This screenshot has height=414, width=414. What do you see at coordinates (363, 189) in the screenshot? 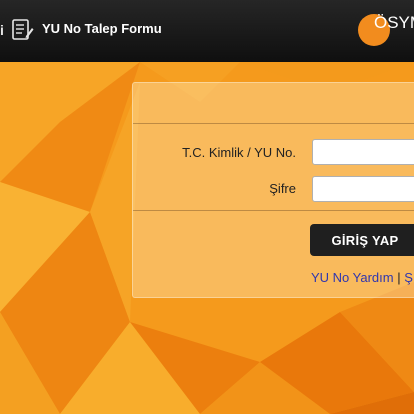
I see `password-input` at bounding box center [363, 189].